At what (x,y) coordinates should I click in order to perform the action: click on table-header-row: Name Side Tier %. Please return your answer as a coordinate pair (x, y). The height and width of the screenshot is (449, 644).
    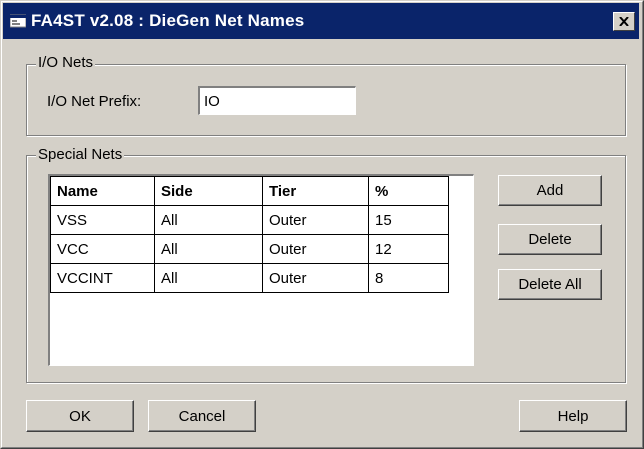
    Looking at the image, I should click on (249, 191).